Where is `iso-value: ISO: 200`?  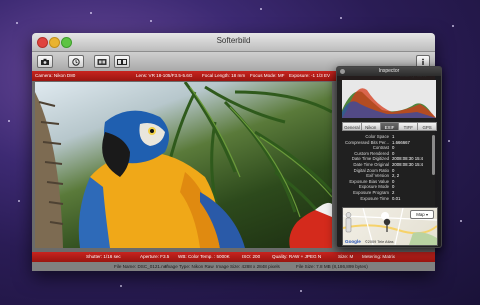
iso-value: ISO: 200 is located at coordinates (251, 256).